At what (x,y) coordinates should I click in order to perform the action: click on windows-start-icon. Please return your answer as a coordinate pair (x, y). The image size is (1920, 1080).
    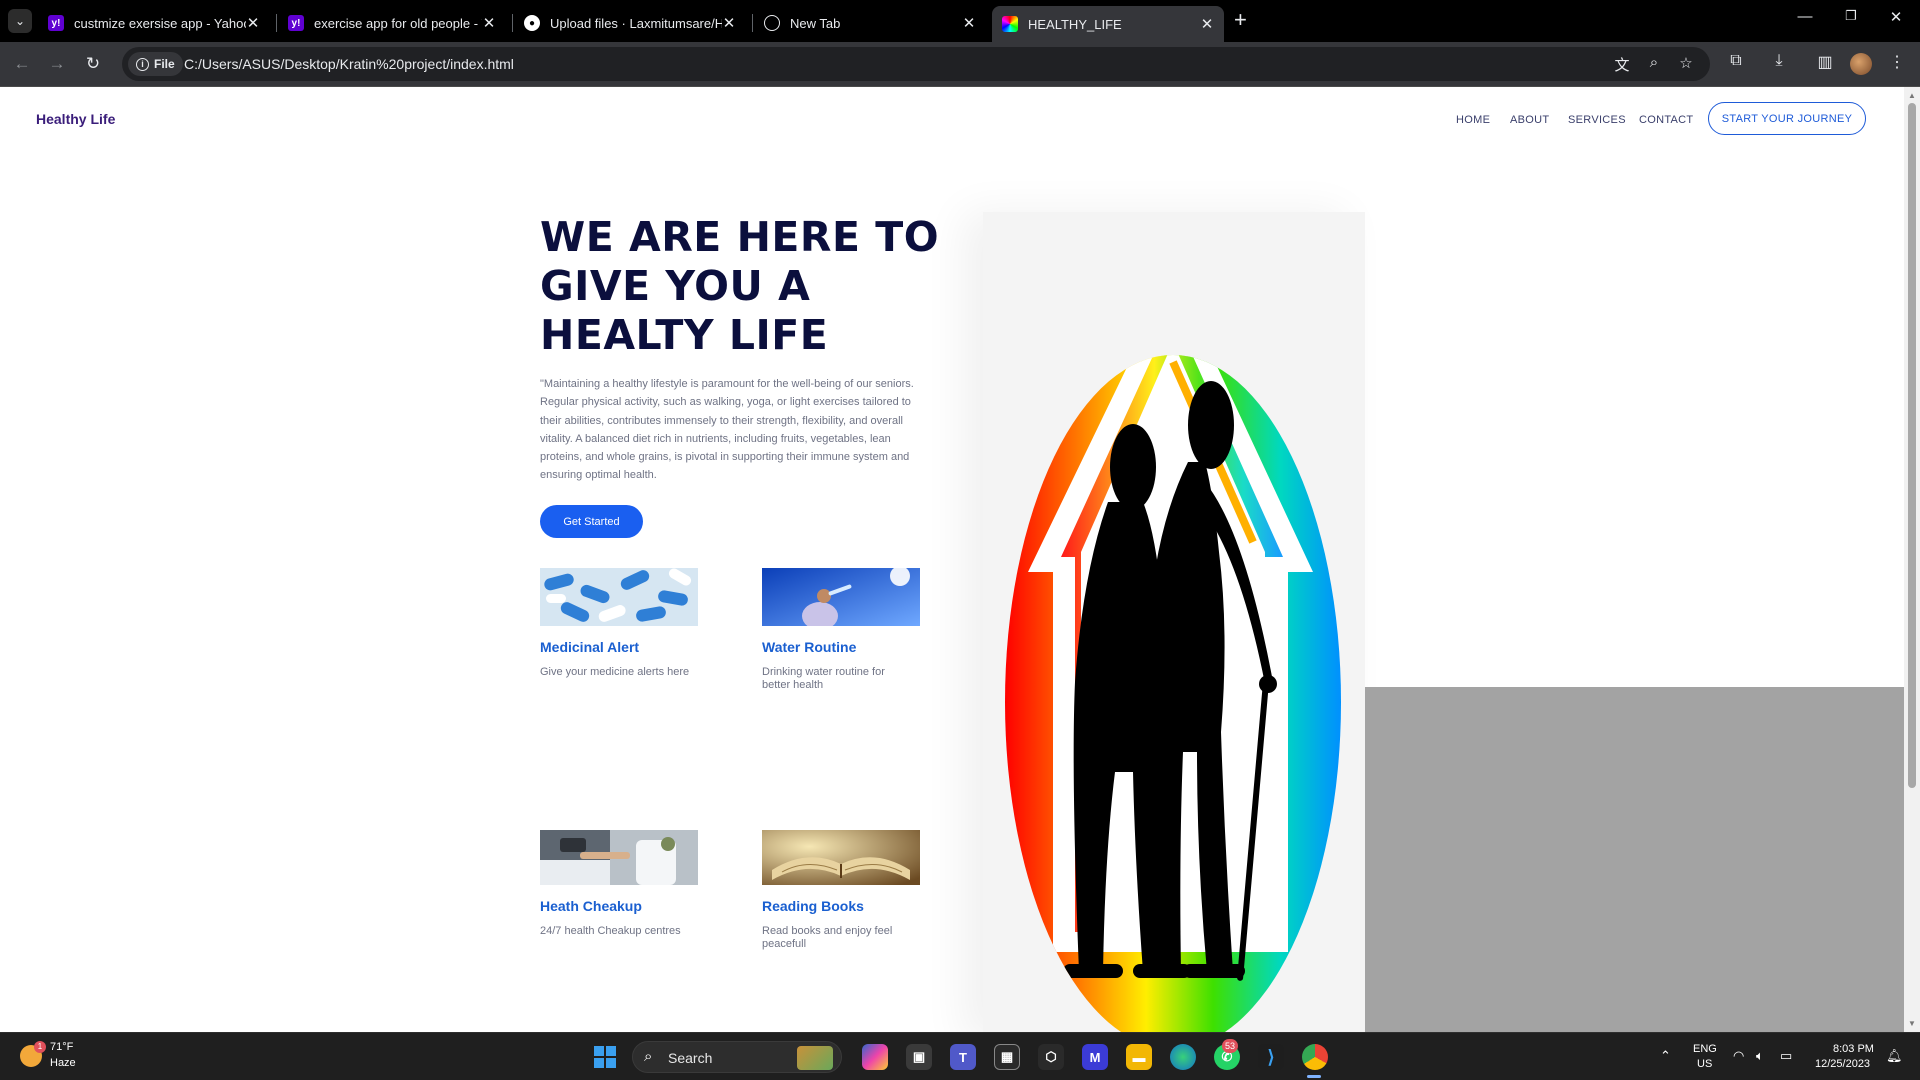
    Looking at the image, I should click on (605, 1057).